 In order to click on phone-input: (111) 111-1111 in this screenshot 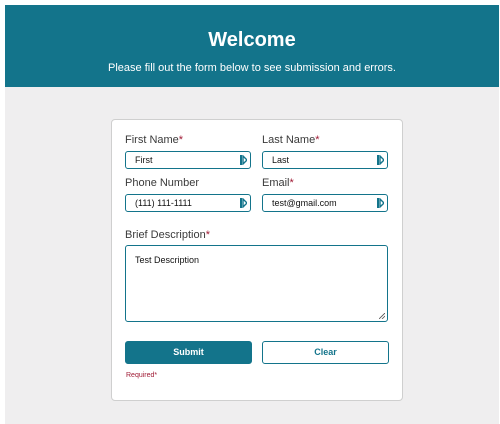, I will do `click(188, 203)`.